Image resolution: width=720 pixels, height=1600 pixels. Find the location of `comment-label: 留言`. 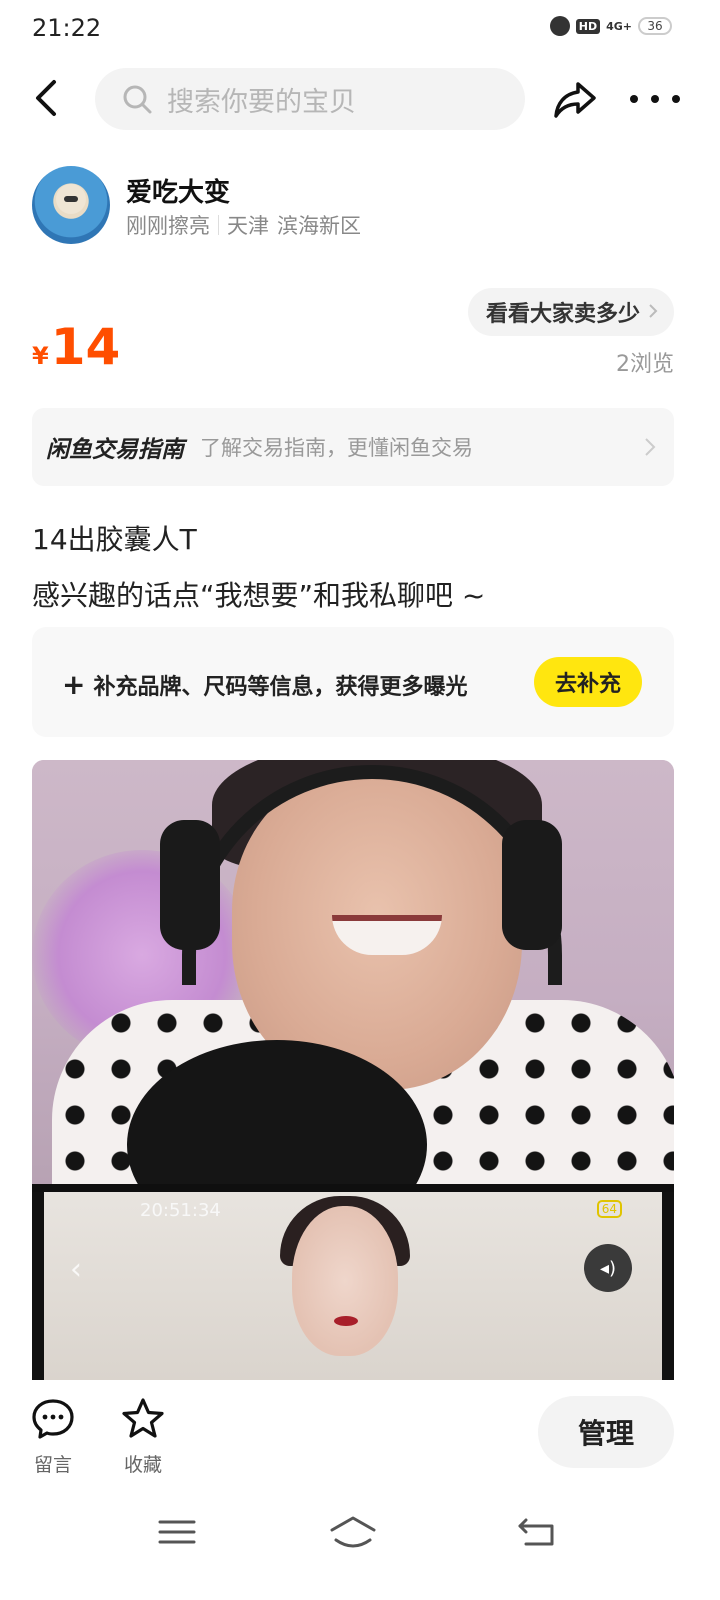

comment-label: 留言 is located at coordinates (52, 1465).